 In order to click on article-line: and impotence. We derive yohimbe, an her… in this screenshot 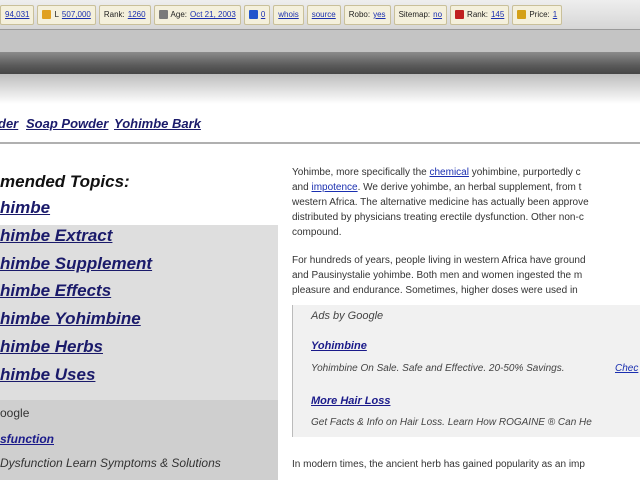, I will do `click(436, 187)`.